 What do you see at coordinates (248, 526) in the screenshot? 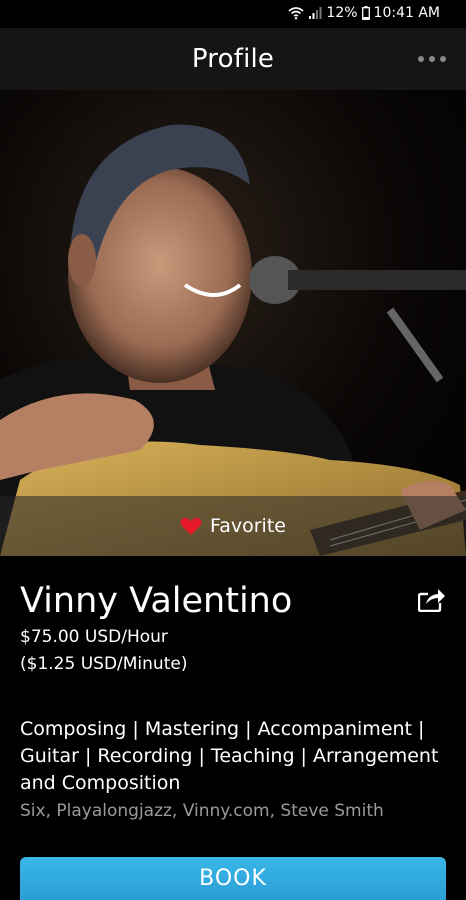
I see `favorite-label: Favorite` at bounding box center [248, 526].